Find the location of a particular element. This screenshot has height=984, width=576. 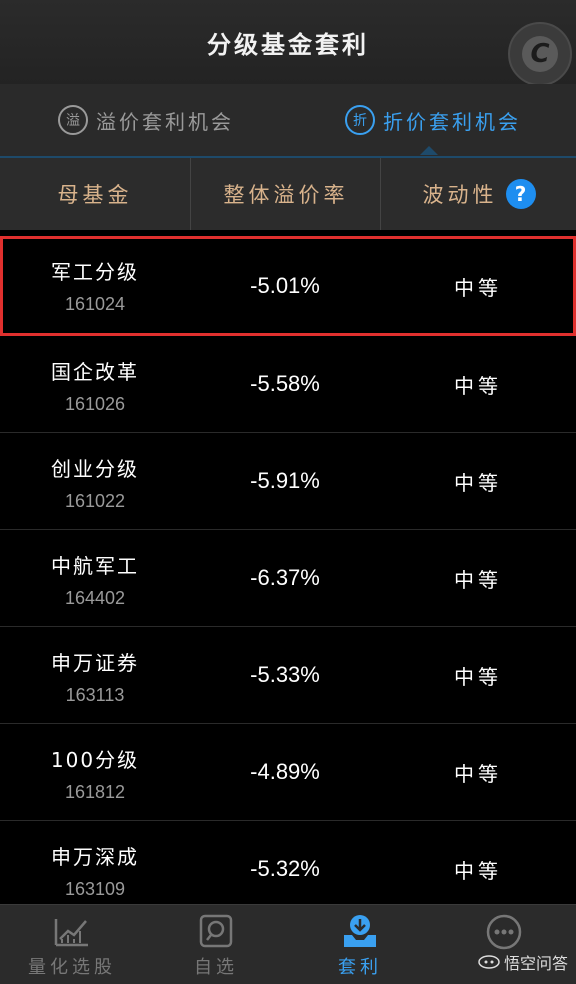

column-header-volatility: 波动性 ? is located at coordinates (478, 194).